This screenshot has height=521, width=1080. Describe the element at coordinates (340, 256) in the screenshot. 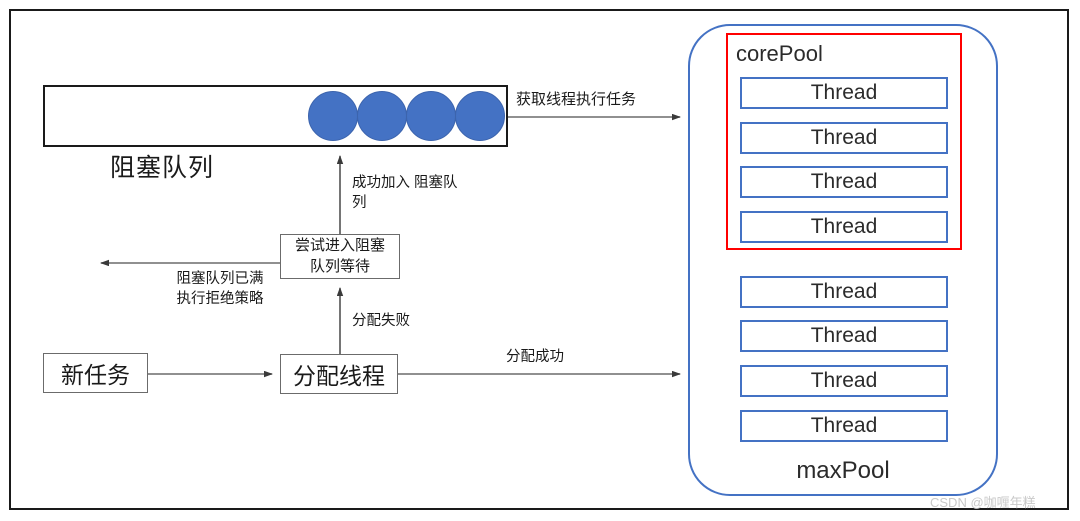

I see `try-enqueue-box: 尝试进入阻塞 队列等待` at that location.